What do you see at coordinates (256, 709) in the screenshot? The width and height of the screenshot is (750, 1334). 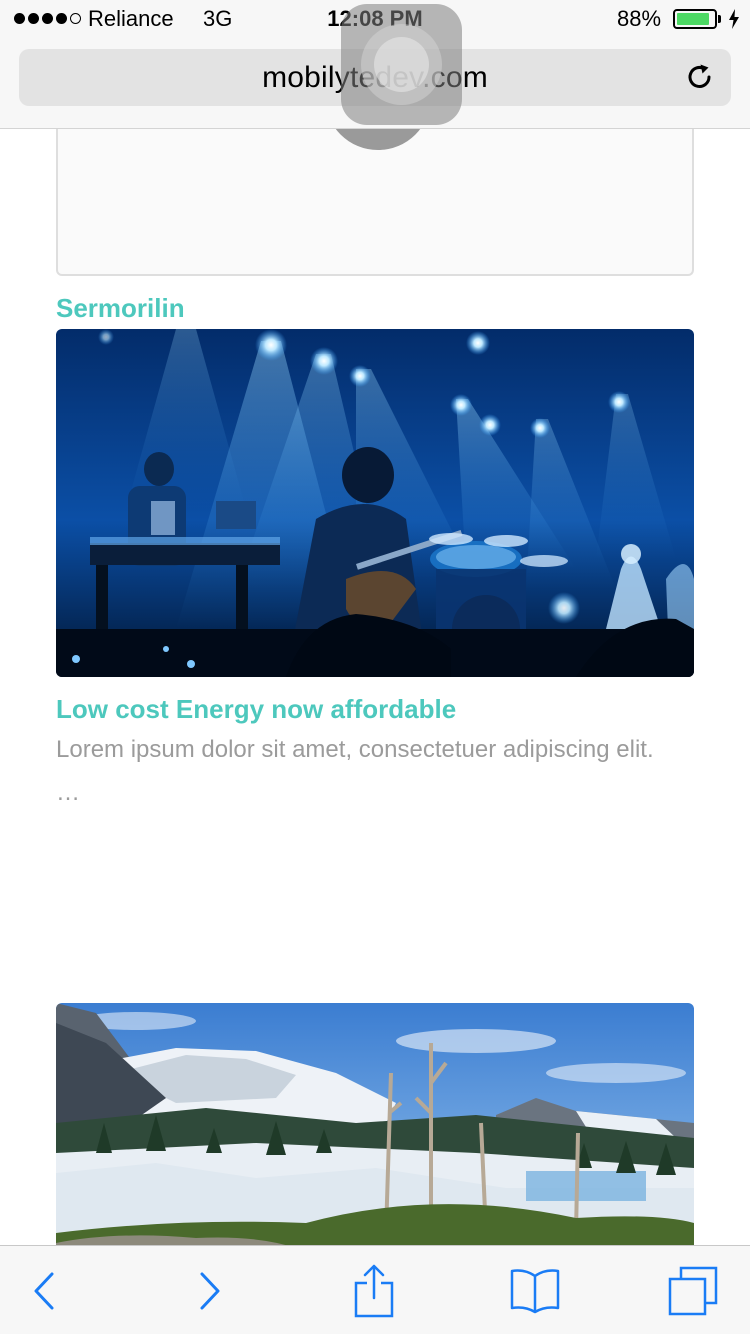 I see `article-title: Low cost Energy now affordable` at bounding box center [256, 709].